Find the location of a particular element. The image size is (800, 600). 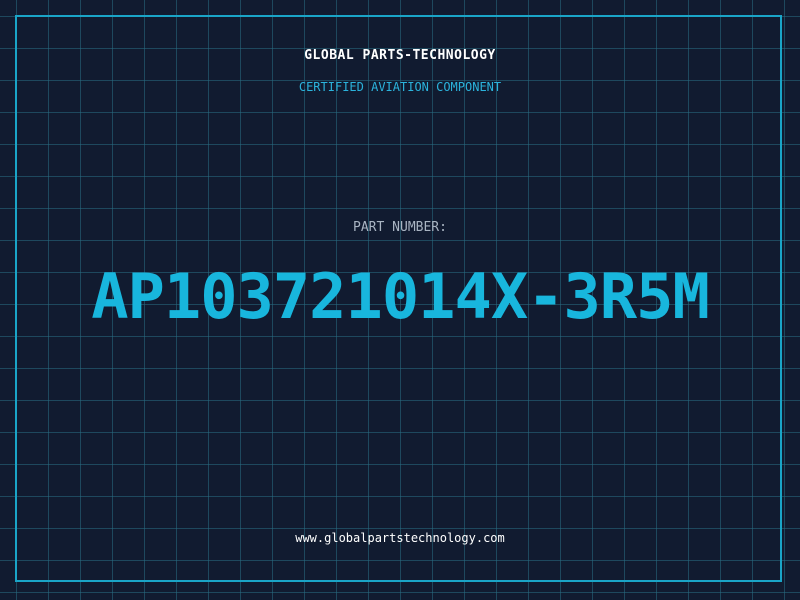

part-number-value: AP103721014X-3R5M is located at coordinates (400, 296).